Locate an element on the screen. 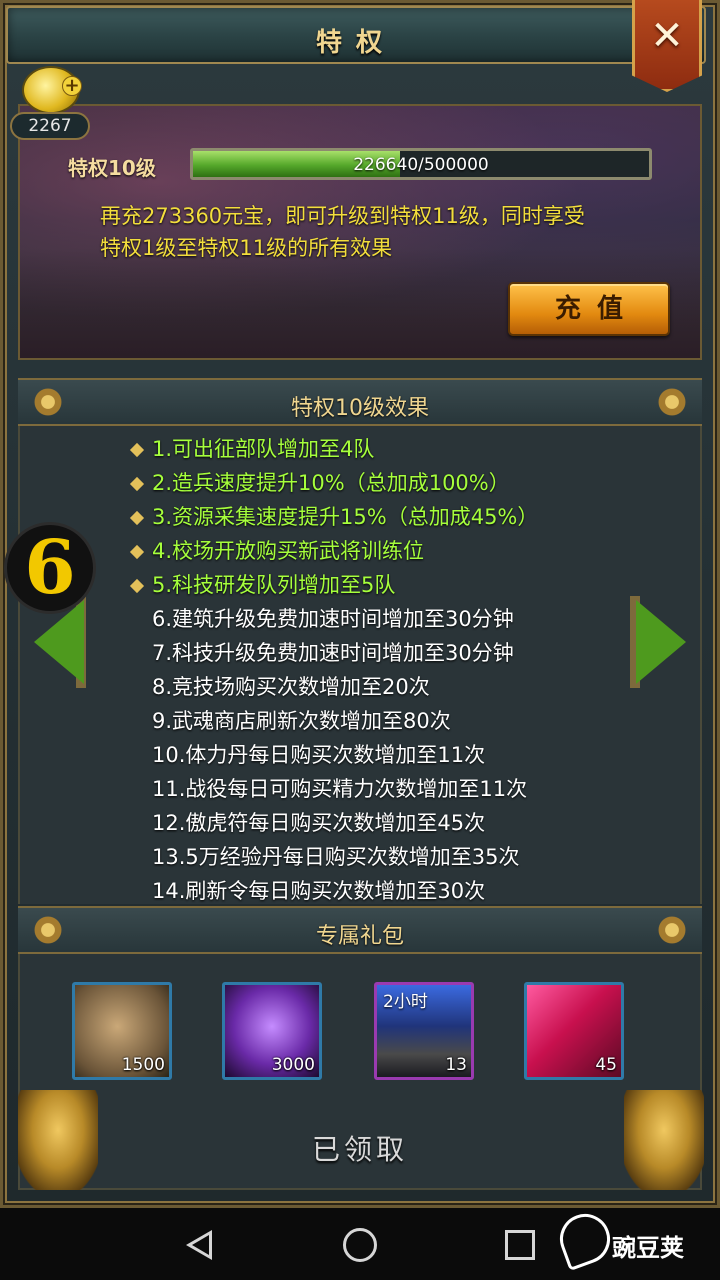 The width and height of the screenshot is (720, 1280). floating-badge-icon: 6 is located at coordinates (50, 568).